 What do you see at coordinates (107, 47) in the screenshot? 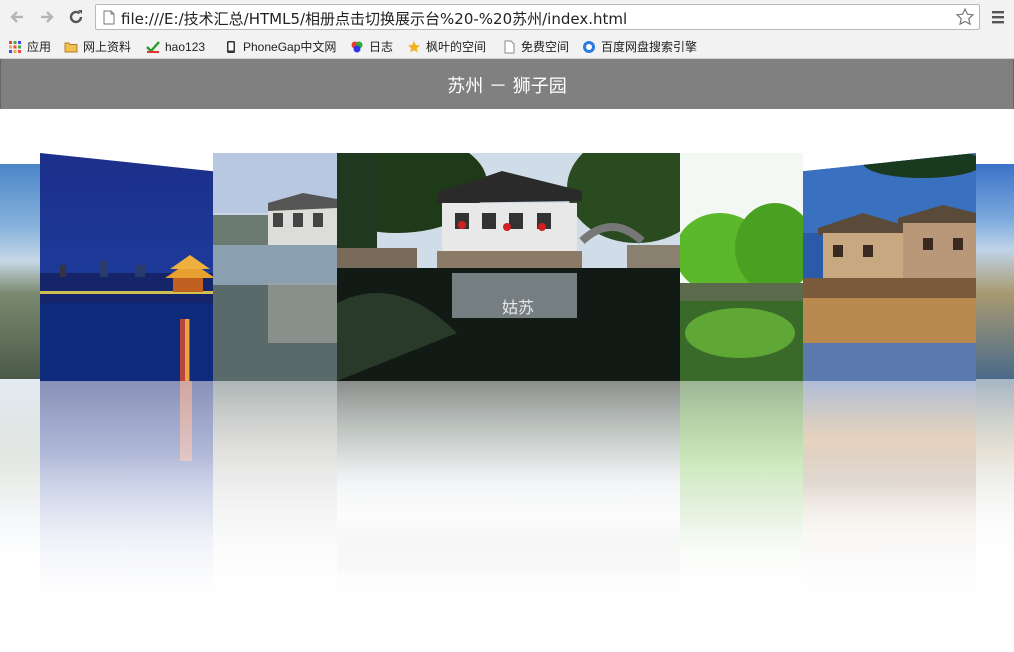
I see `bookmark-label: 网上资料` at bounding box center [107, 47].